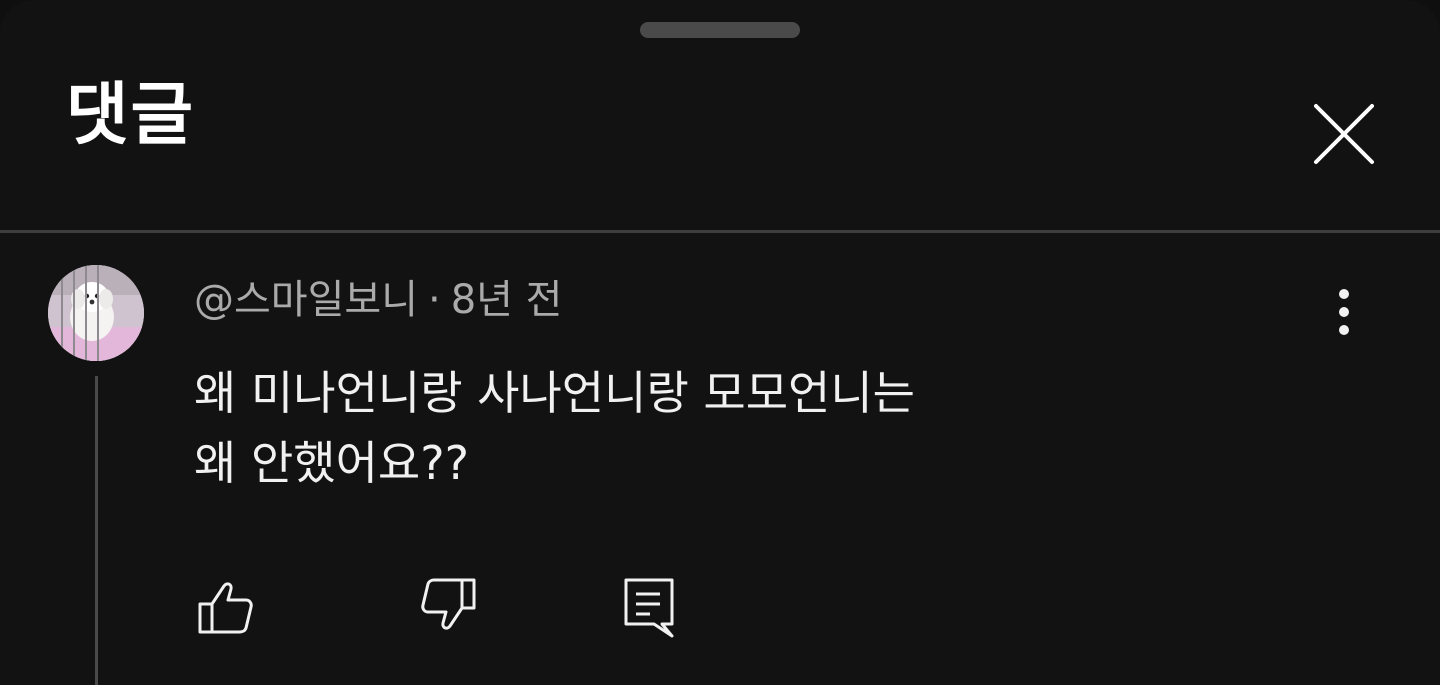 The height and width of the screenshot is (685, 1440). Describe the element at coordinates (506, 300) in the screenshot. I see `comment-time: 8년 전` at that location.